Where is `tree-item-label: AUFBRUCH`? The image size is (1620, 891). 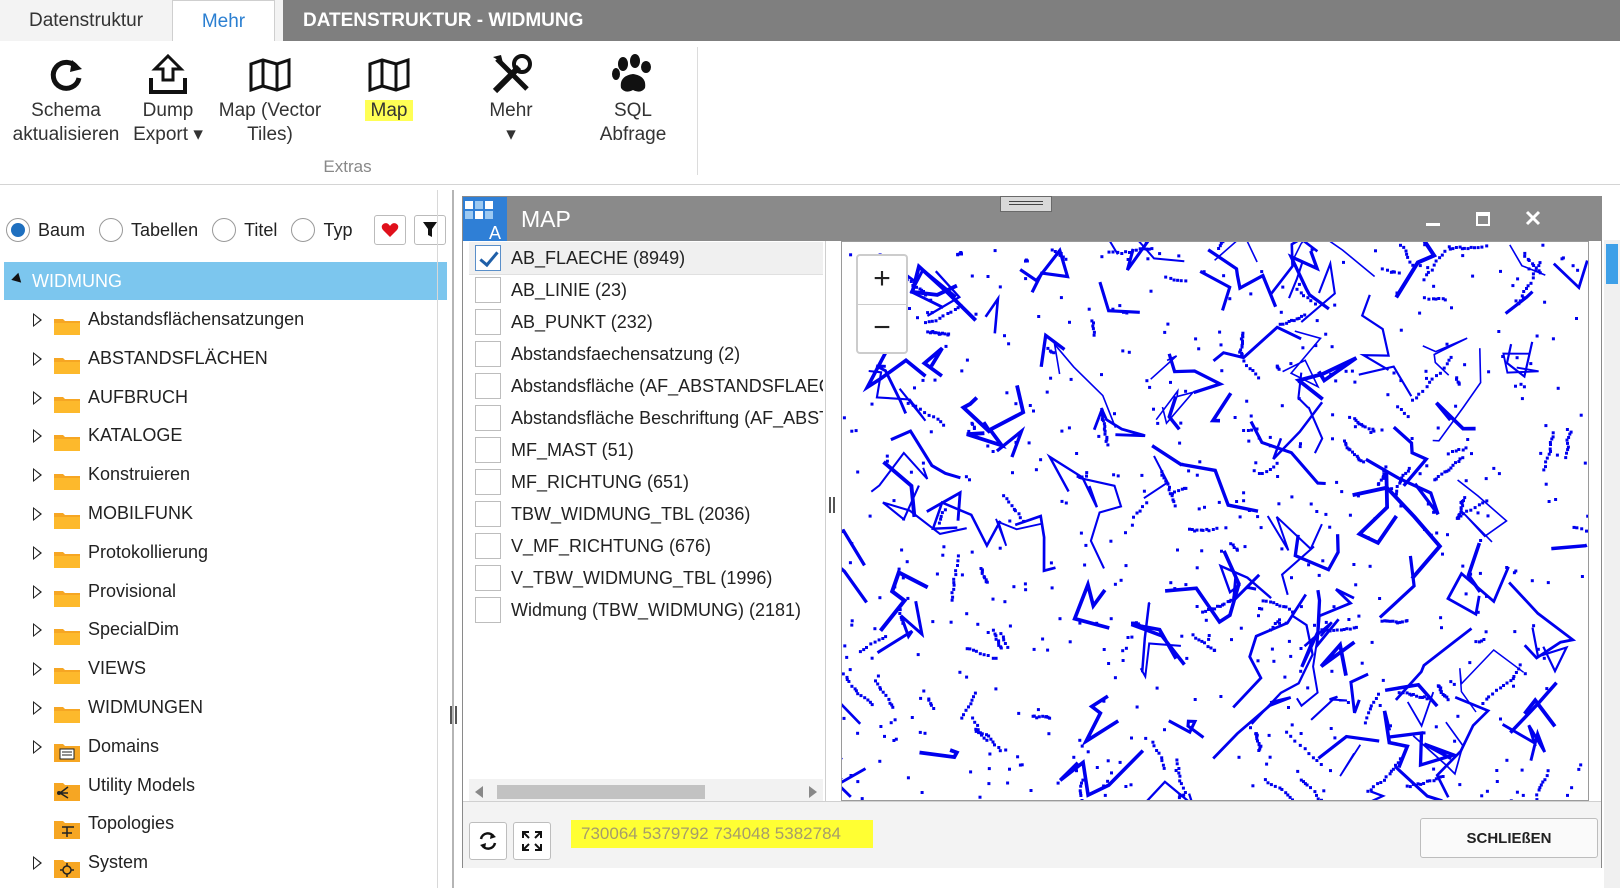 tree-item-label: AUFBRUCH is located at coordinates (138, 396).